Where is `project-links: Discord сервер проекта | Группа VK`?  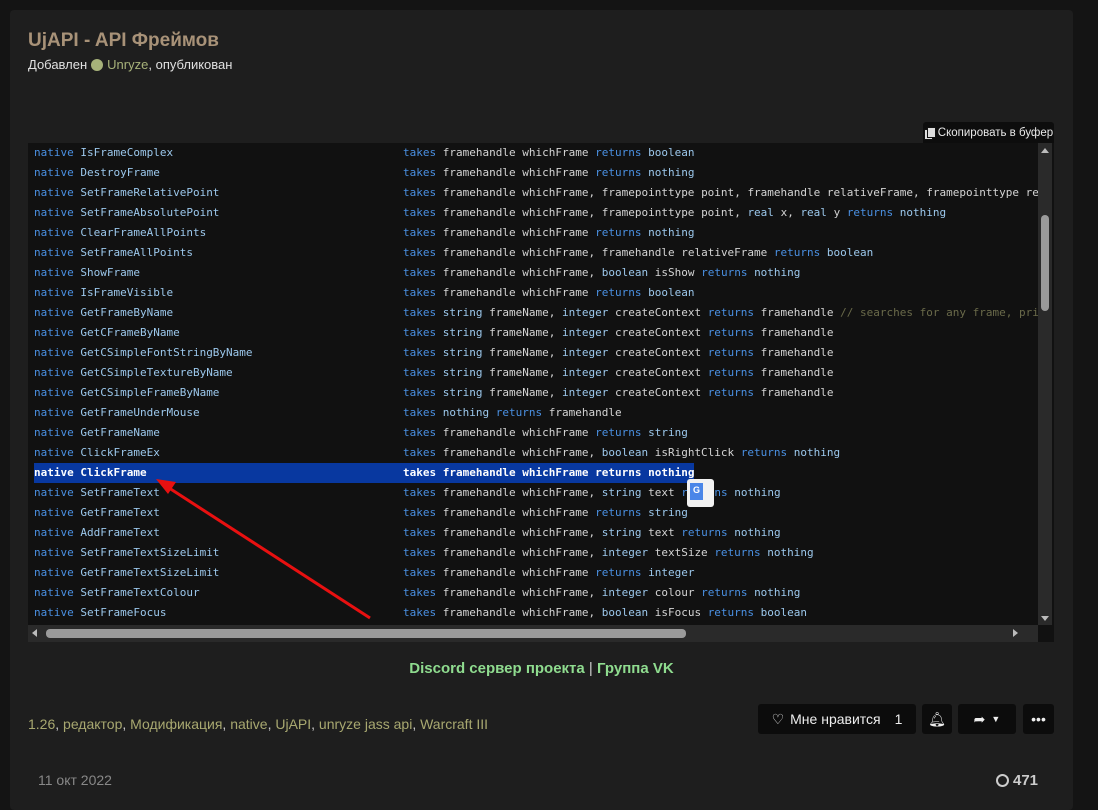 project-links: Discord сервер проекта | Группа VK is located at coordinates (541, 668).